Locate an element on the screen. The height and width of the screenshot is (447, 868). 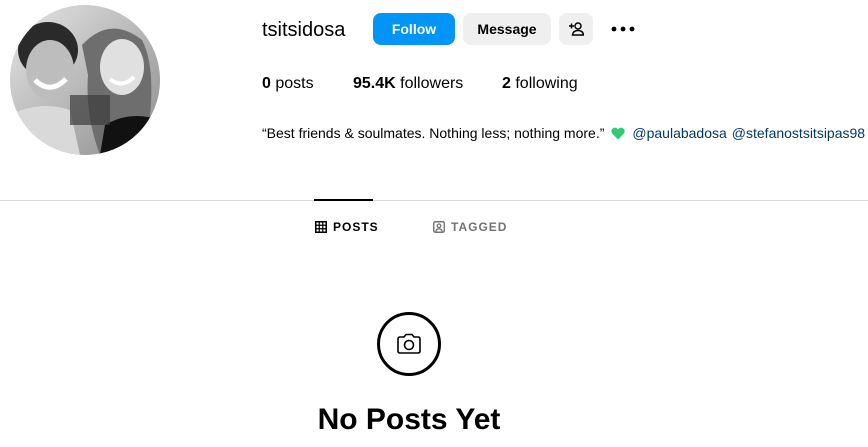
active-tab-indicator is located at coordinates (343, 200).